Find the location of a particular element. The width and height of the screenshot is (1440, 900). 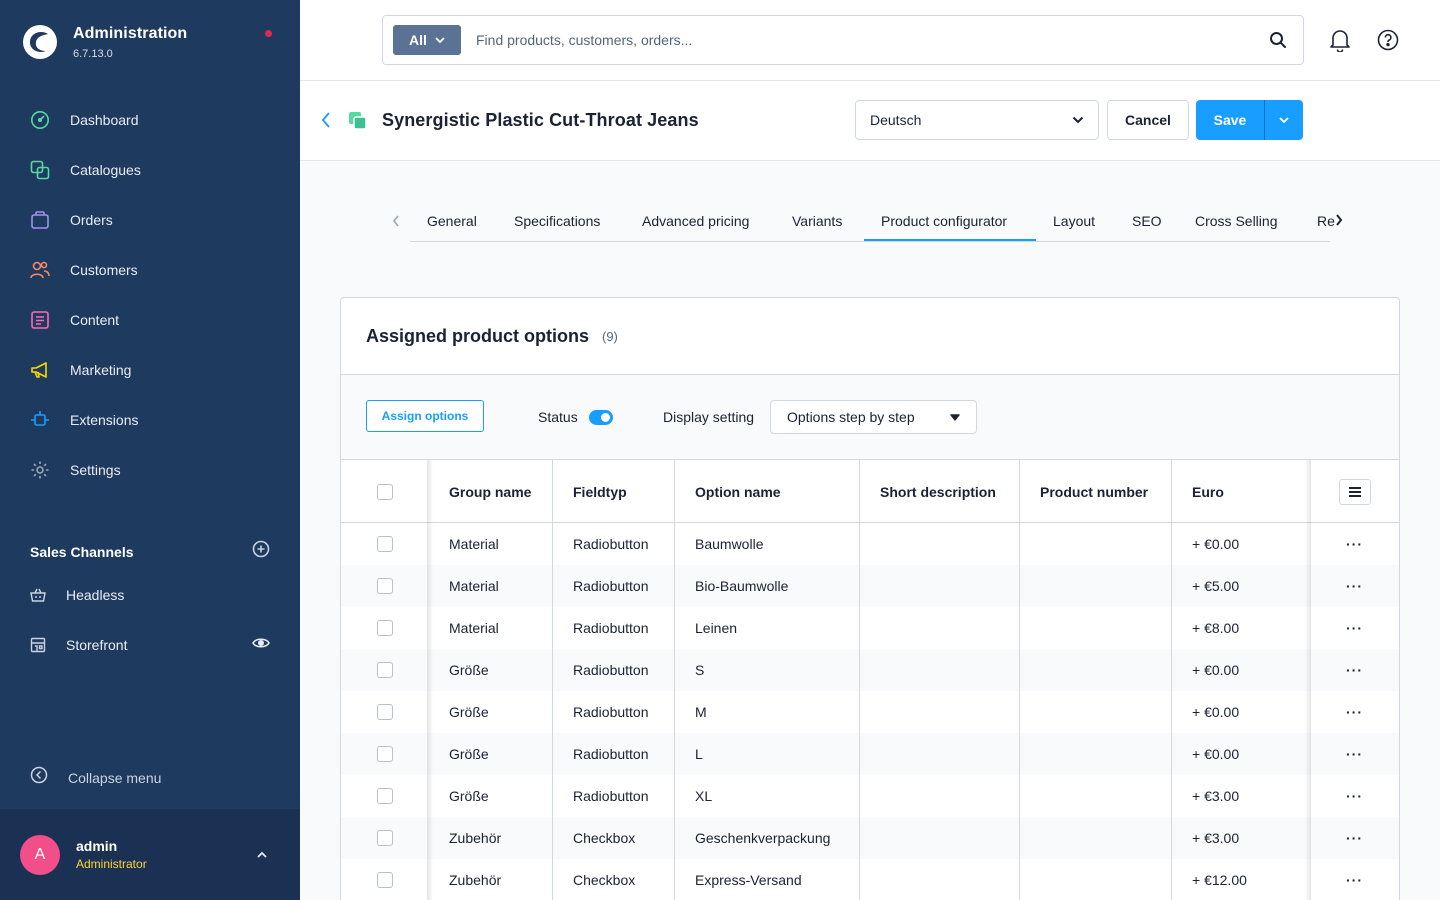

chevron-down-icon is located at coordinates (1078, 120).